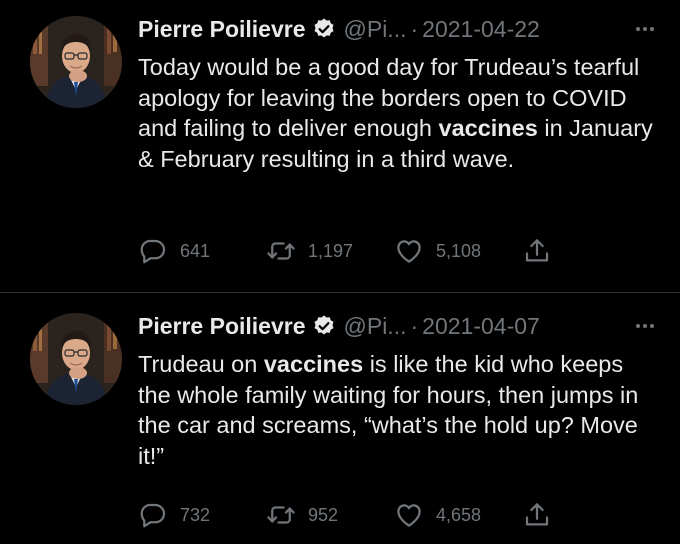  I want to click on tweet-actions: 641 1,197 5,108, so click(345, 251).